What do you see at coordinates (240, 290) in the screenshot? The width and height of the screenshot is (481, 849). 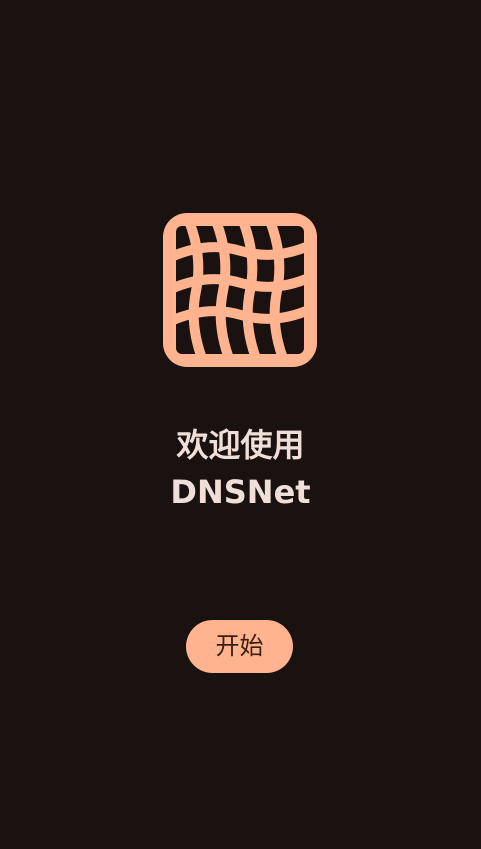 I see `app-logo-icon` at bounding box center [240, 290].